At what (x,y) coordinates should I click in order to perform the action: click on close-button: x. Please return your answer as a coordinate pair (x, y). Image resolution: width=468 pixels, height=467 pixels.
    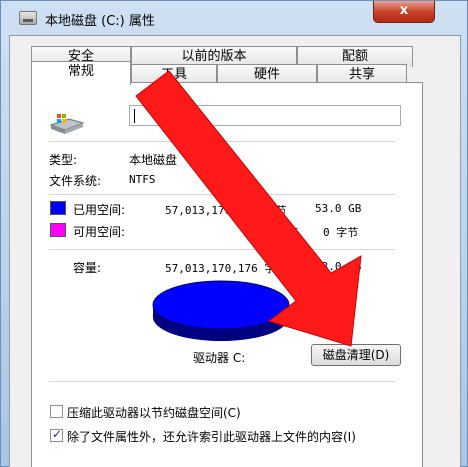
    Looking at the image, I should click on (404, 12).